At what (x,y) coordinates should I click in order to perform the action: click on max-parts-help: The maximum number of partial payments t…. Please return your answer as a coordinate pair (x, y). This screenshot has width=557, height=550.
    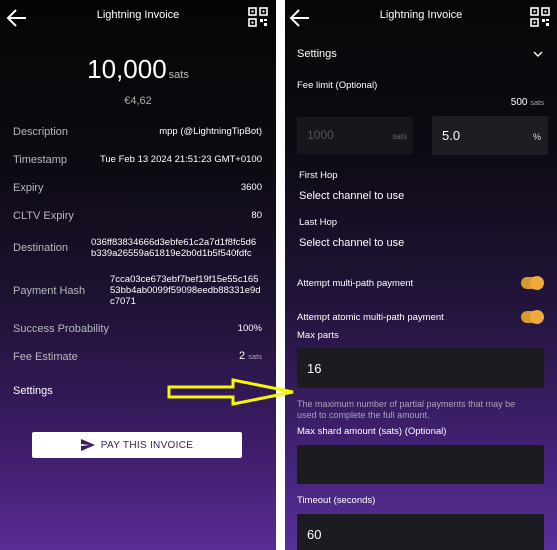
    Looking at the image, I should click on (406, 410).